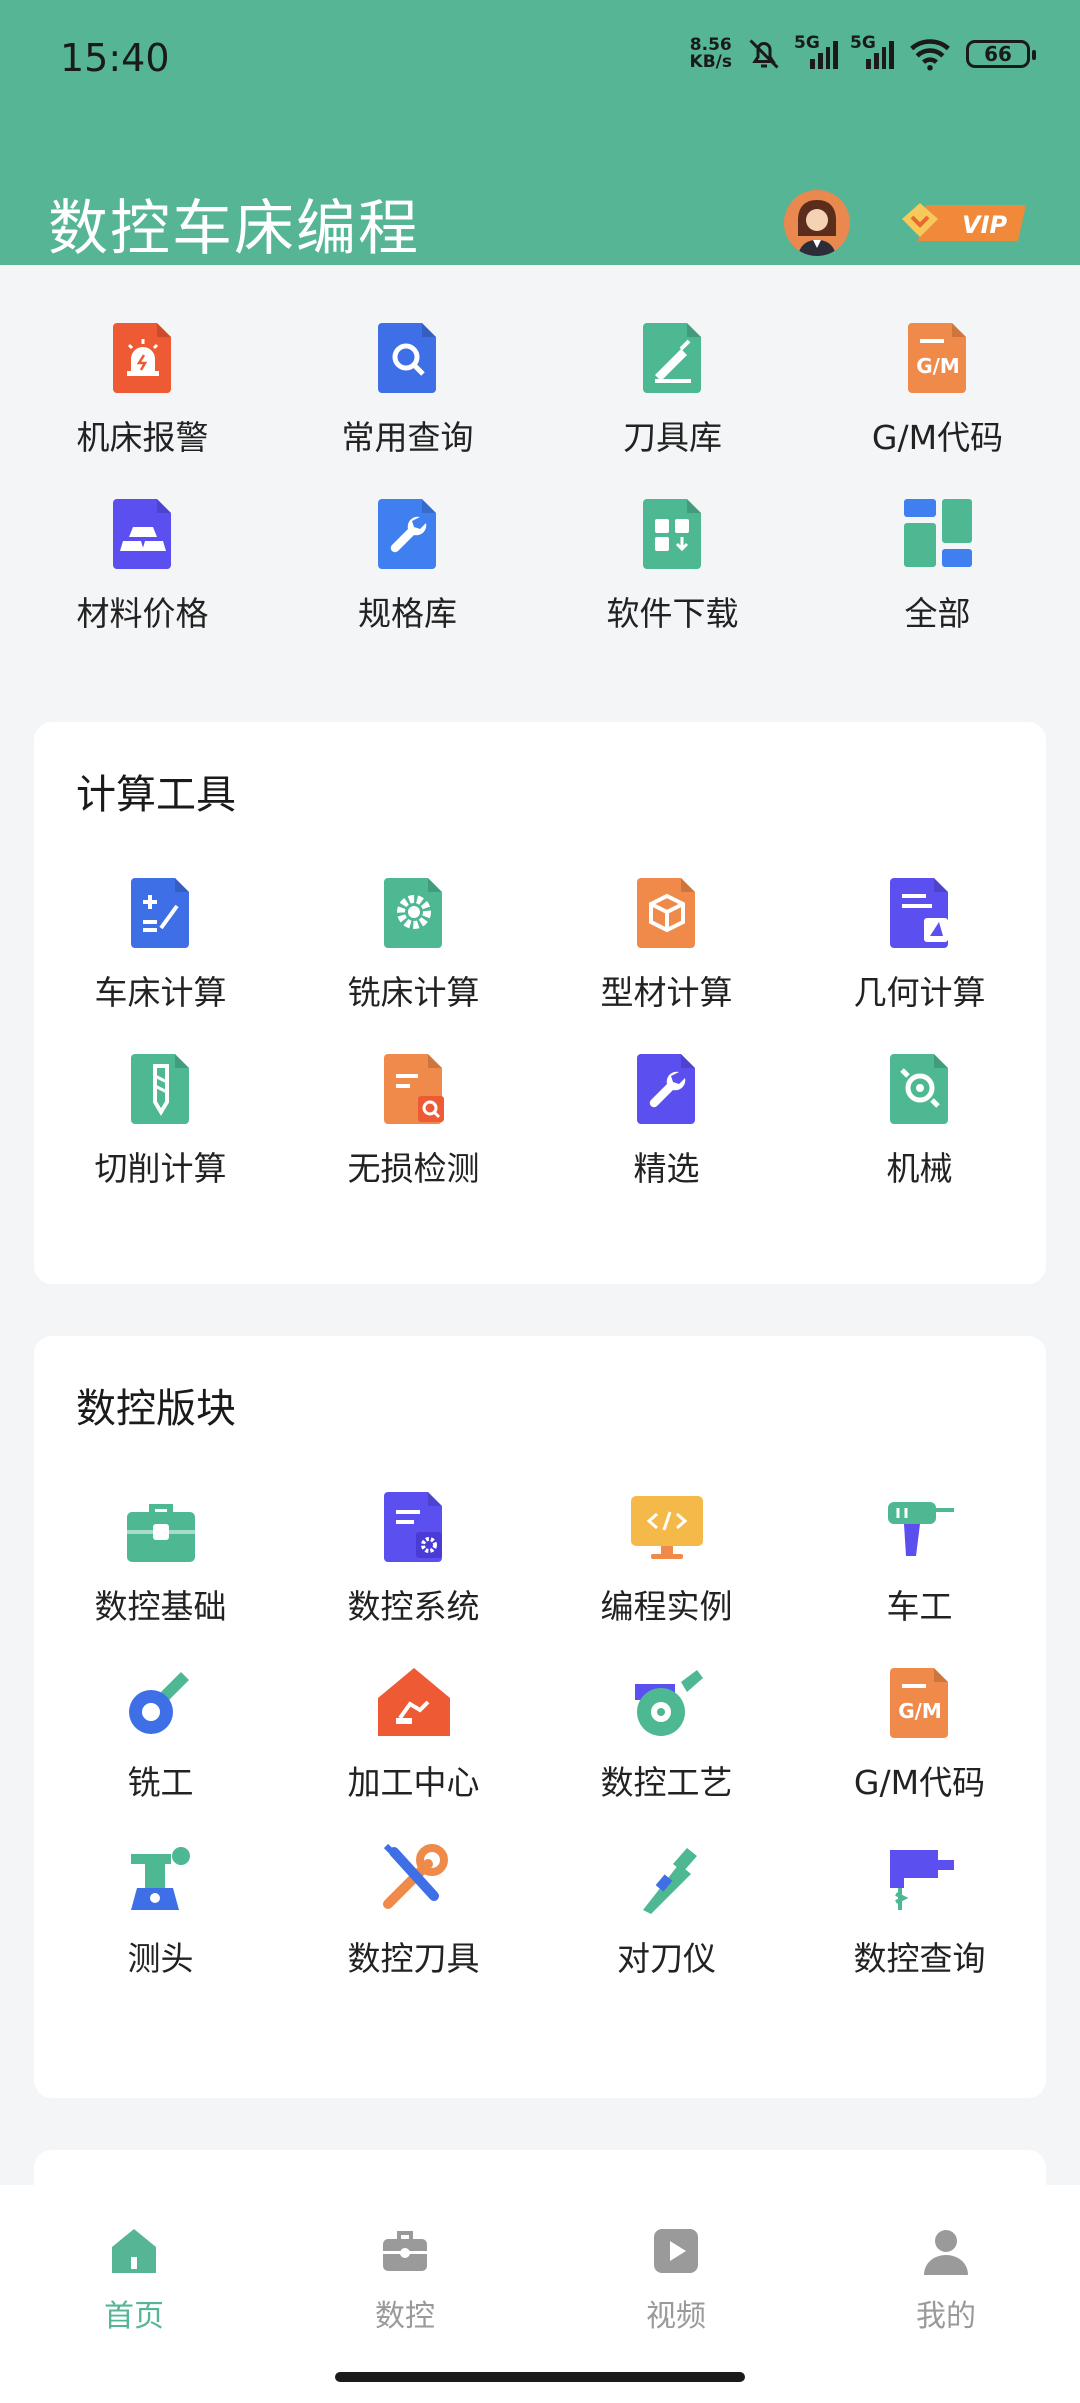 The height and width of the screenshot is (2403, 1080). What do you see at coordinates (408, 357) in the screenshot?
I see `search-doc-icon` at bounding box center [408, 357].